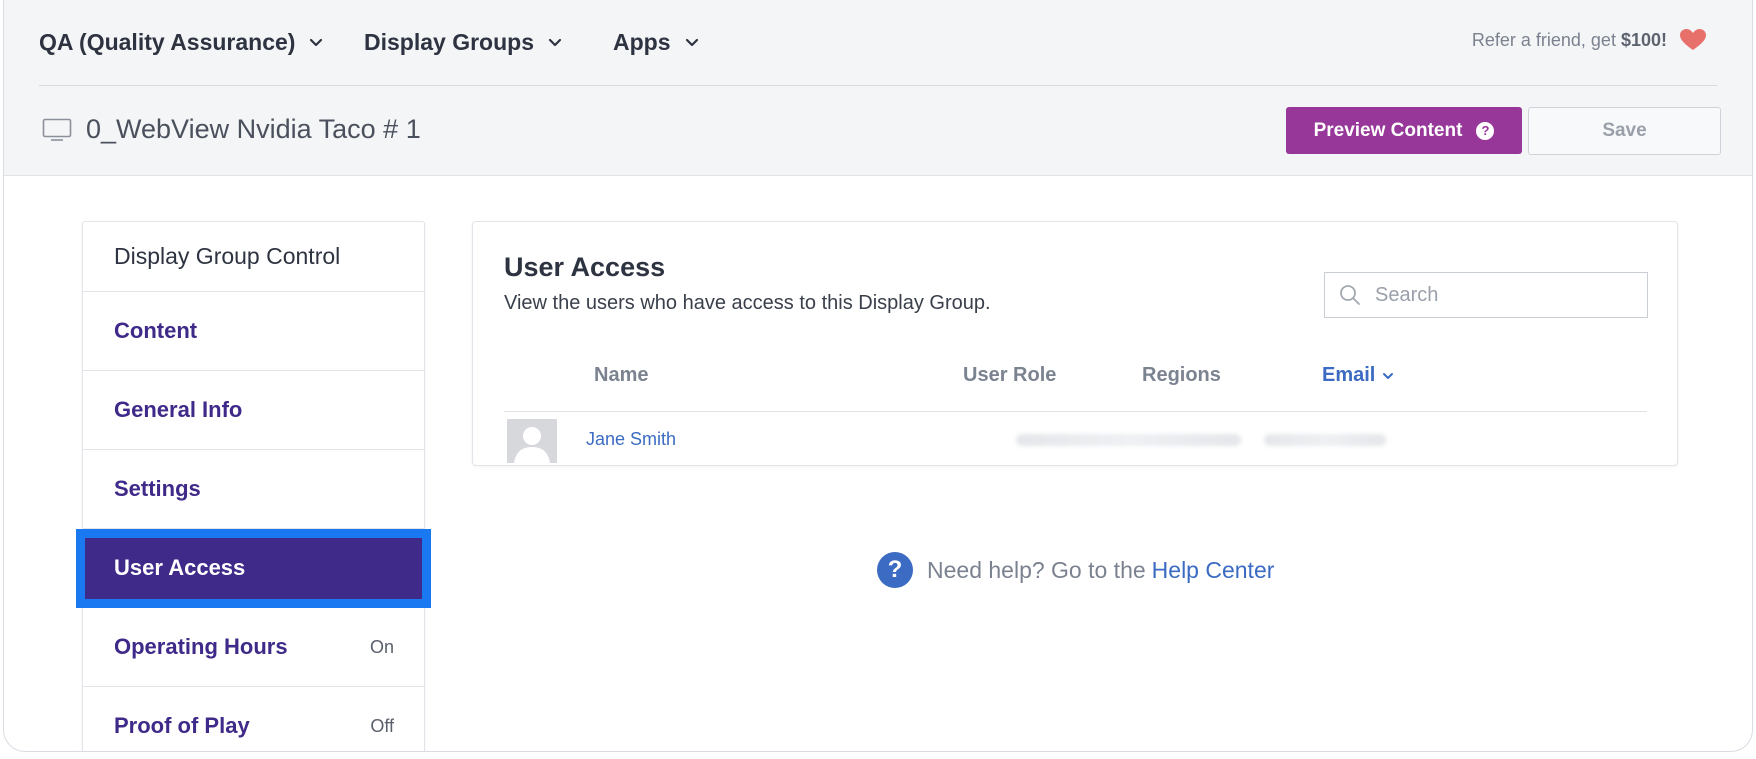 The width and height of the screenshot is (1756, 759). Describe the element at coordinates (1388, 130) in the screenshot. I see `preview-content-label: Preview Content` at that location.